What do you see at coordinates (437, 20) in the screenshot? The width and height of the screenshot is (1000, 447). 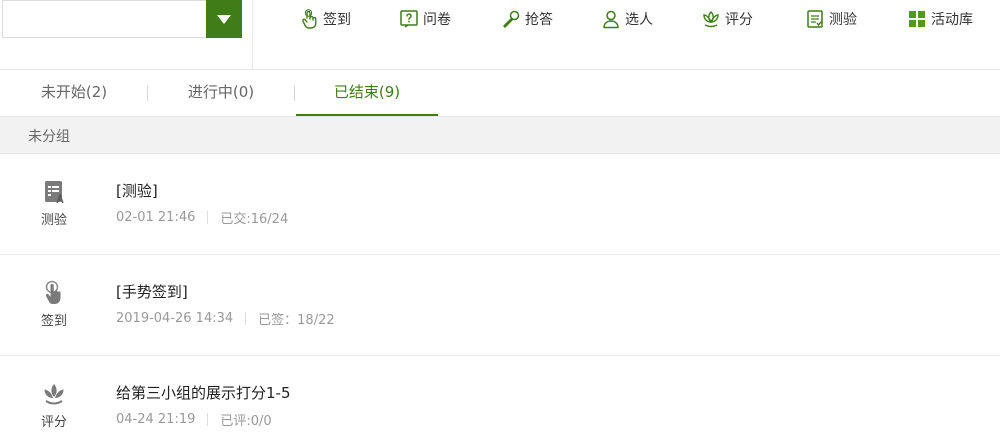 I see `toolbar-questionnaire-label: 问卷` at bounding box center [437, 20].